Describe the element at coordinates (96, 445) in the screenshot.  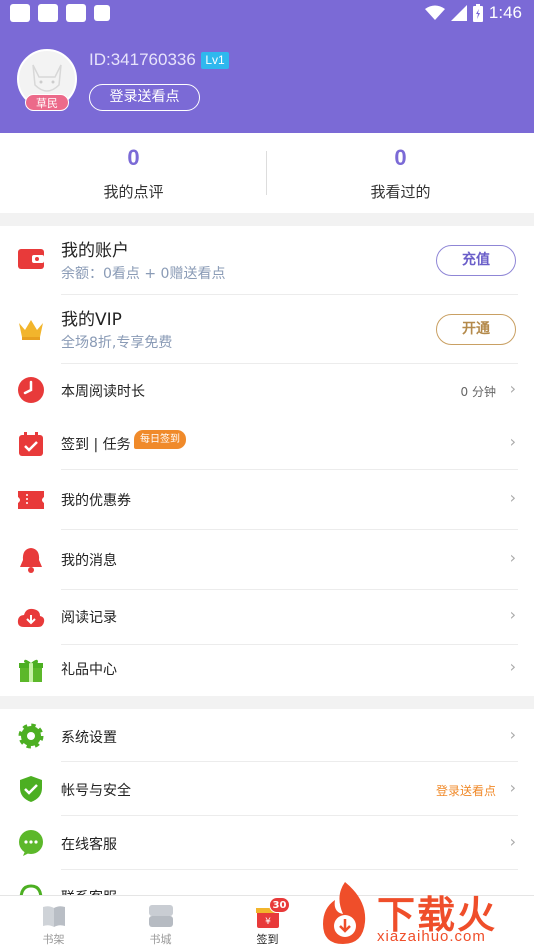
I see `menu-item-label: 签到 | 任务` at that location.